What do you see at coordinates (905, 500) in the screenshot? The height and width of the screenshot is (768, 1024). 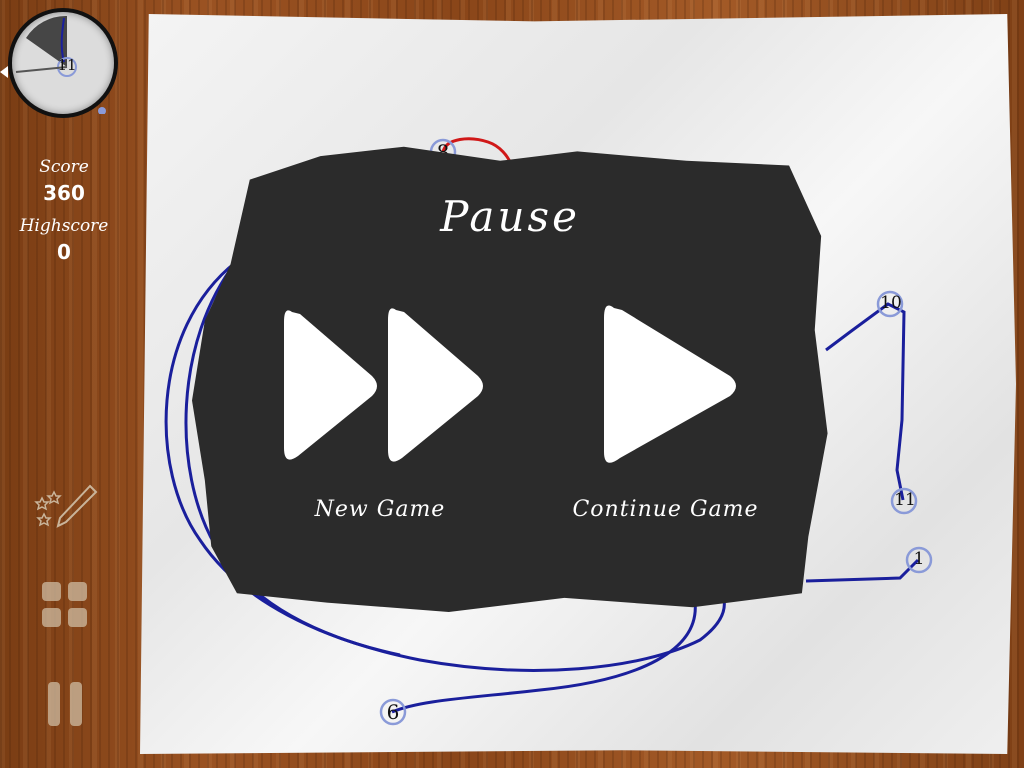 I see `node-label-11: 11` at bounding box center [905, 500].